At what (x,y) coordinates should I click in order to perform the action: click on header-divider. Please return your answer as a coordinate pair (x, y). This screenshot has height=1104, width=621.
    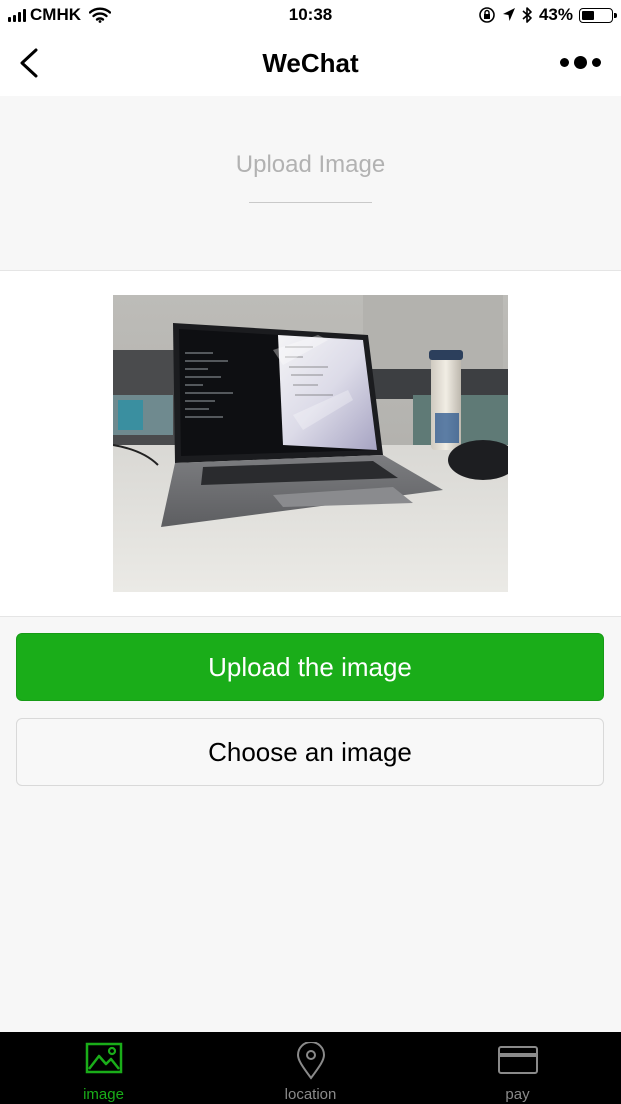
    Looking at the image, I should click on (310, 202).